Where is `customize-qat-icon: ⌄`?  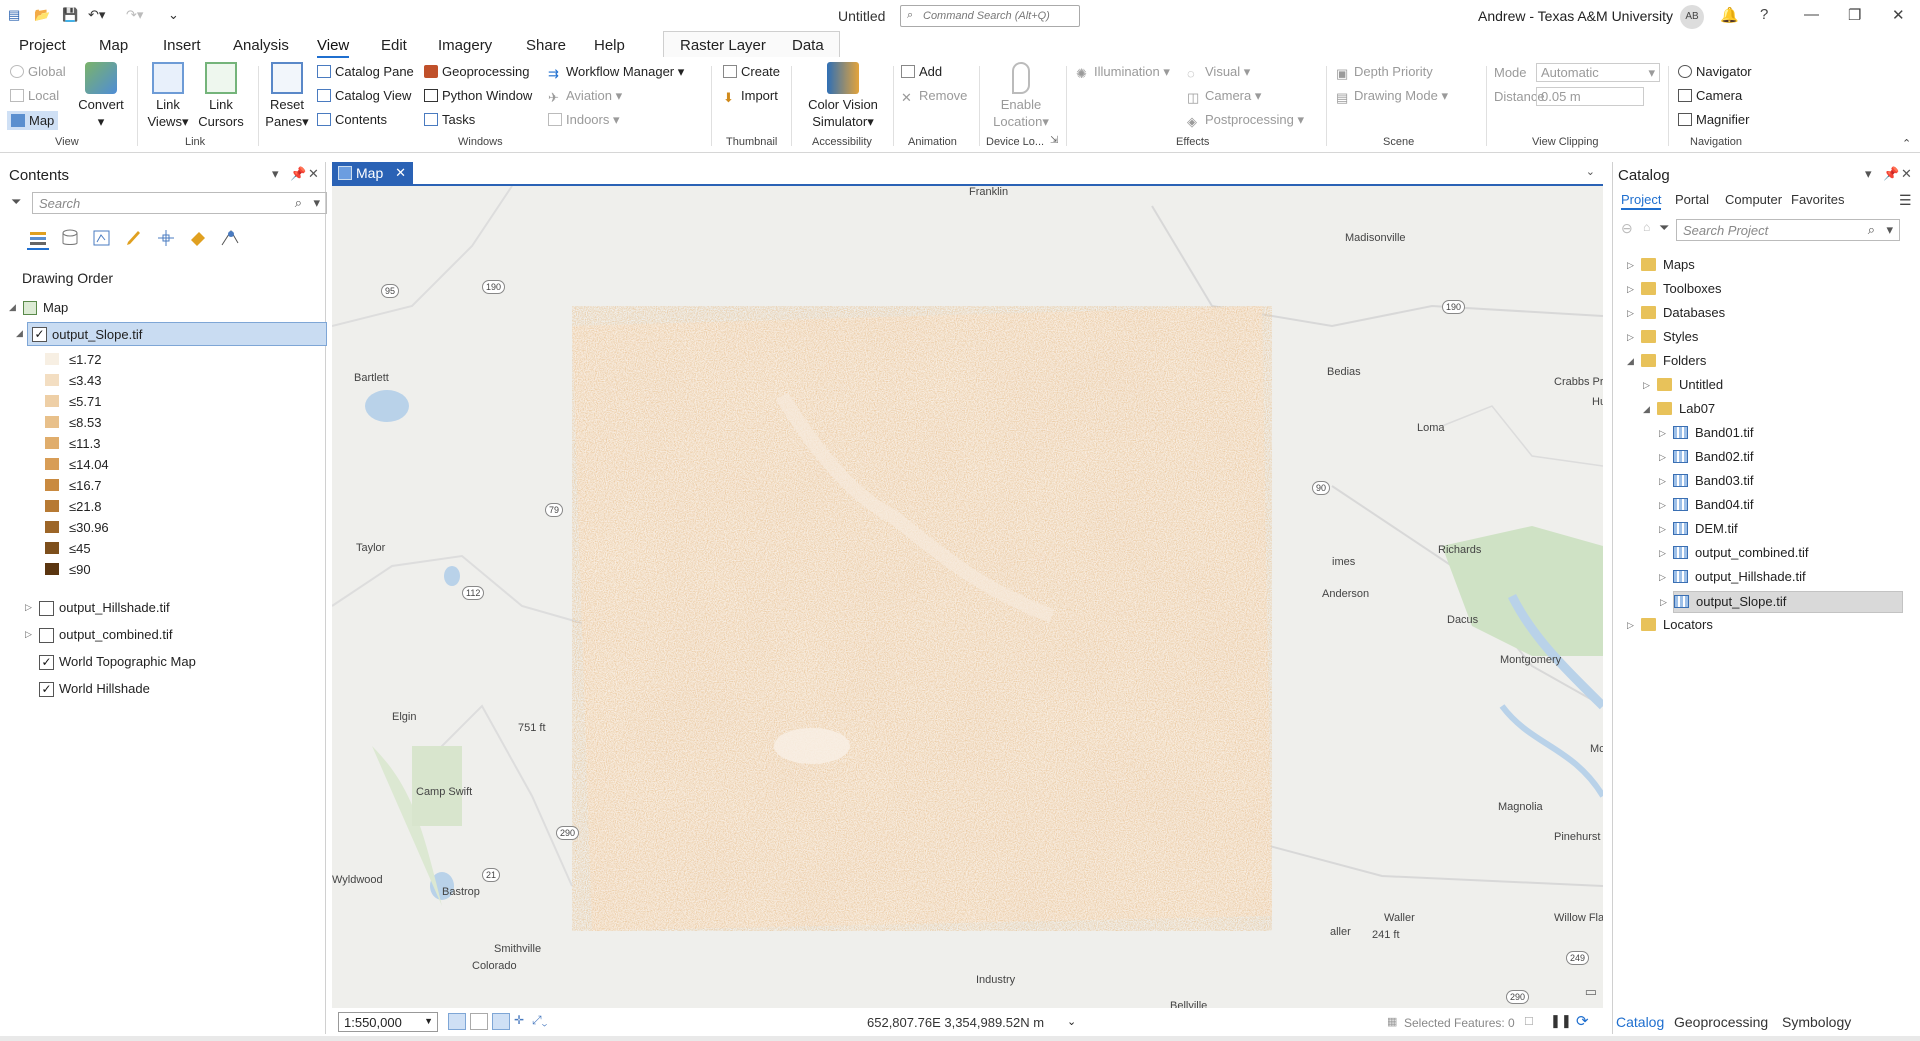 customize-qat-icon: ⌄ is located at coordinates (173, 16).